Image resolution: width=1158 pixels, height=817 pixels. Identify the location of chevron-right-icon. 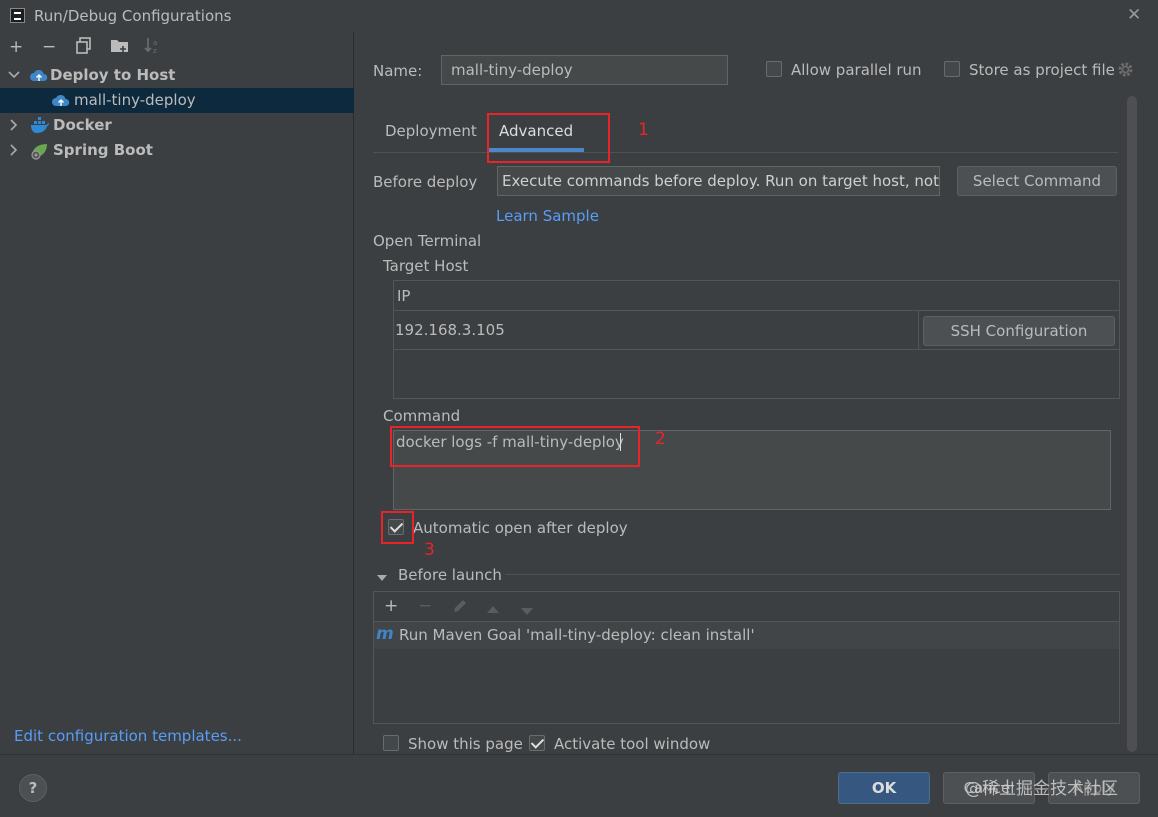
(14, 155).